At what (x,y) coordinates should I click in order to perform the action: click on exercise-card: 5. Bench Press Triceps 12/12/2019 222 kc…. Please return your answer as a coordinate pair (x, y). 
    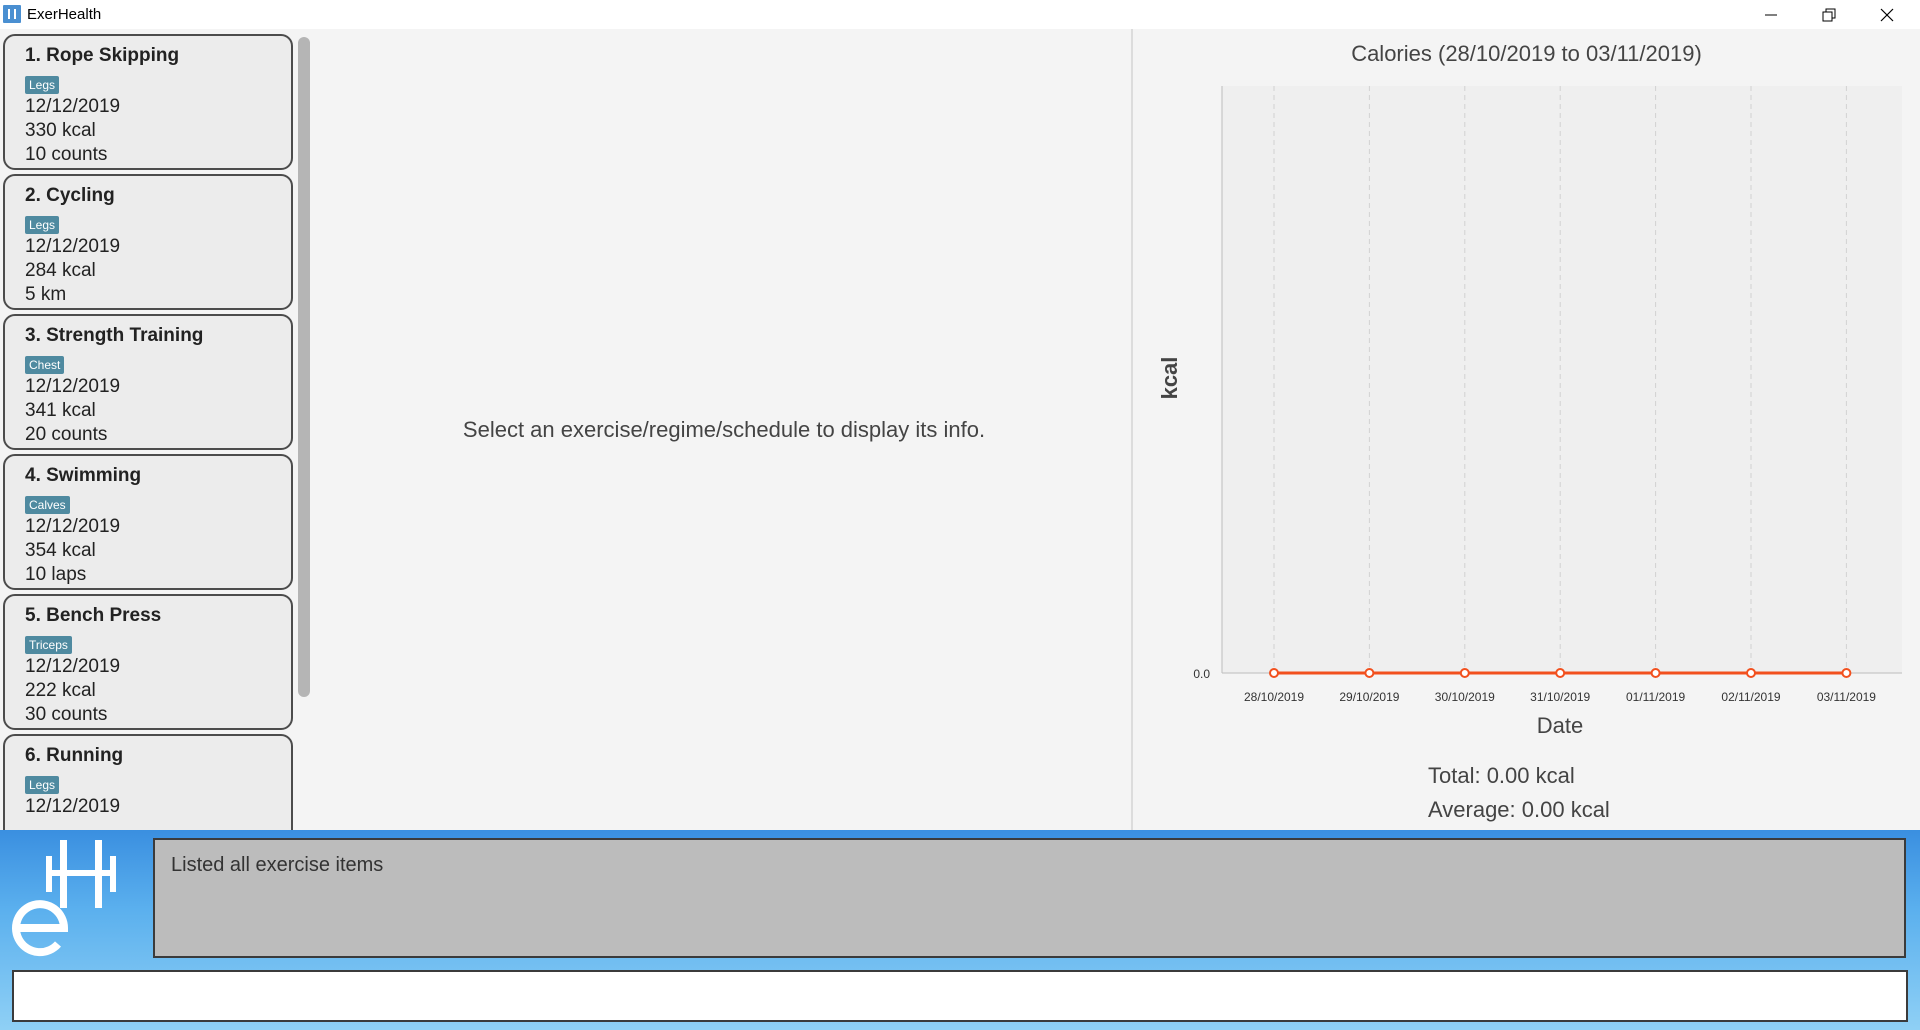
    Looking at the image, I should click on (148, 662).